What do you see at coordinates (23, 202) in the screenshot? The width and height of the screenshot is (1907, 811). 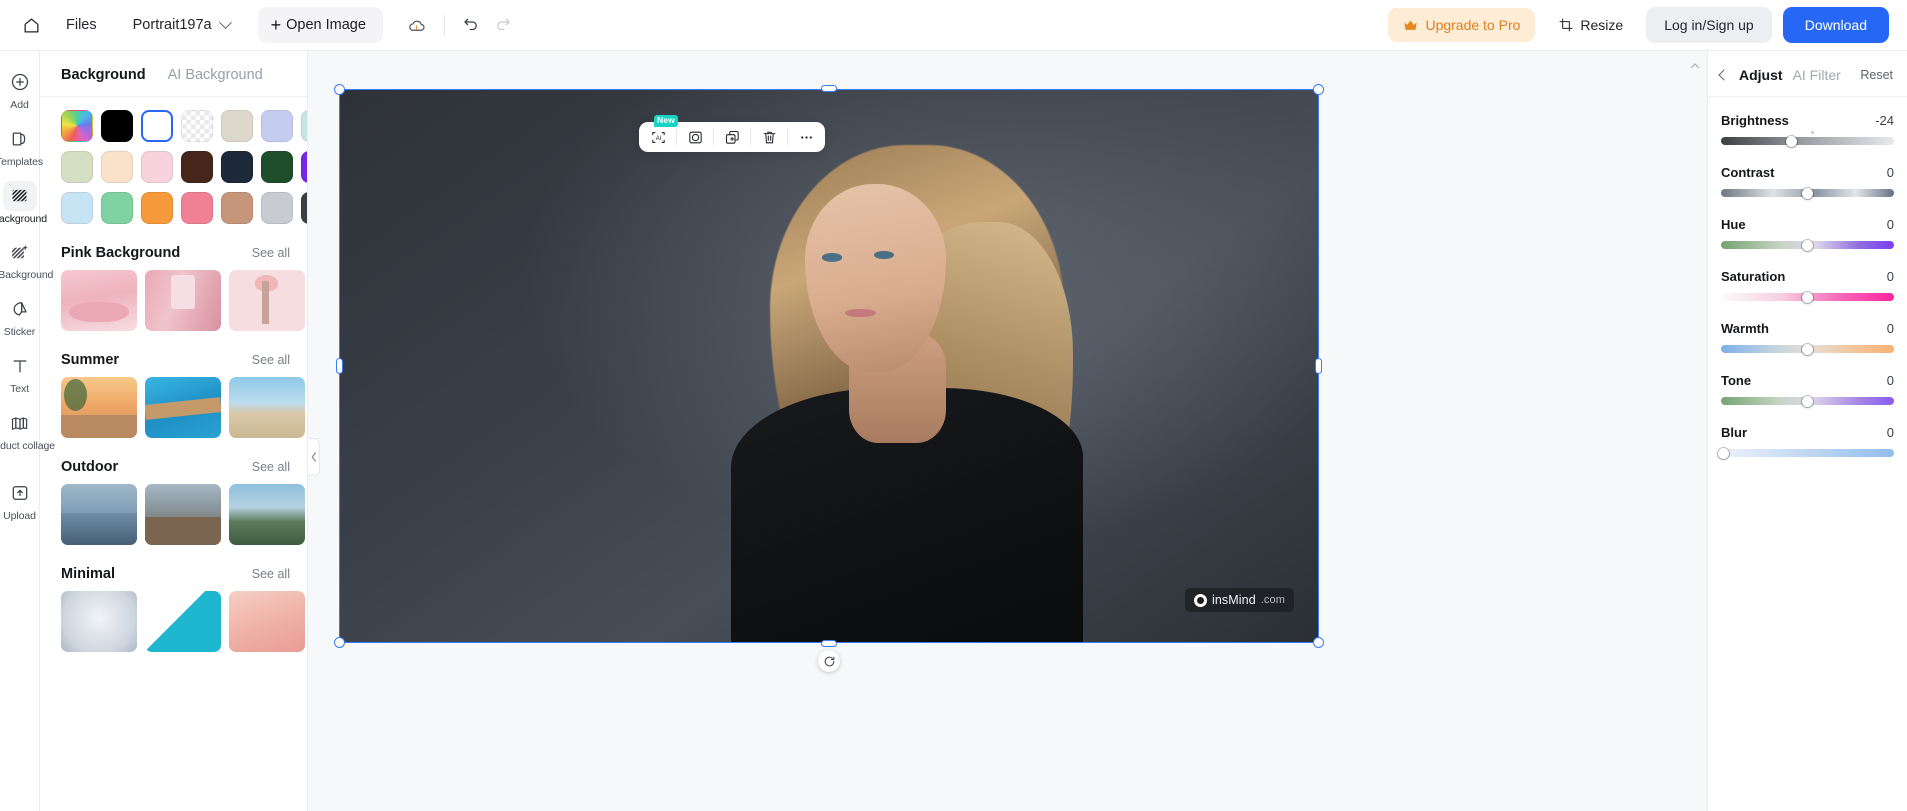 I see `sidebar-item-background: Background` at bounding box center [23, 202].